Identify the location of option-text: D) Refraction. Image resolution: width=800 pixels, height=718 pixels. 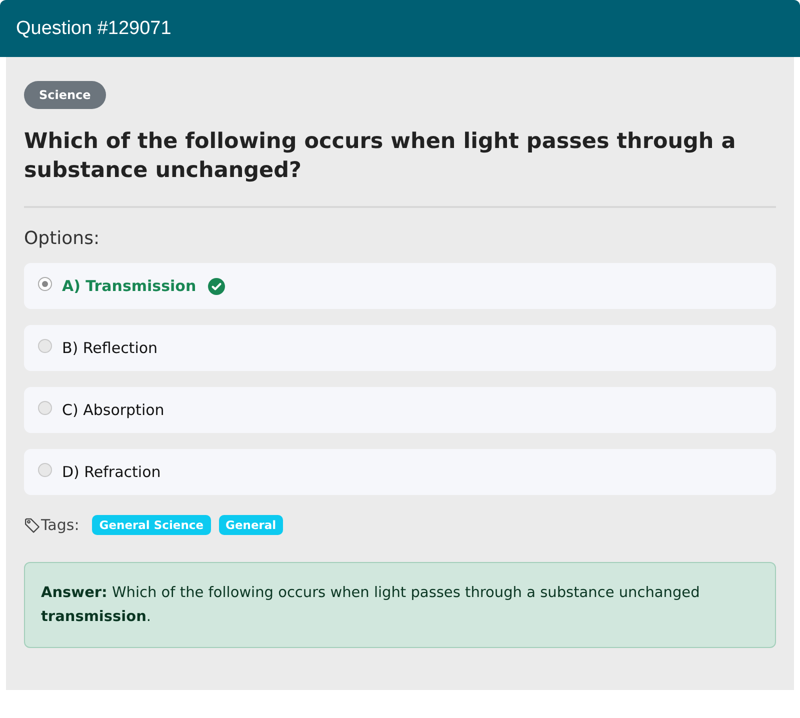
(111, 472).